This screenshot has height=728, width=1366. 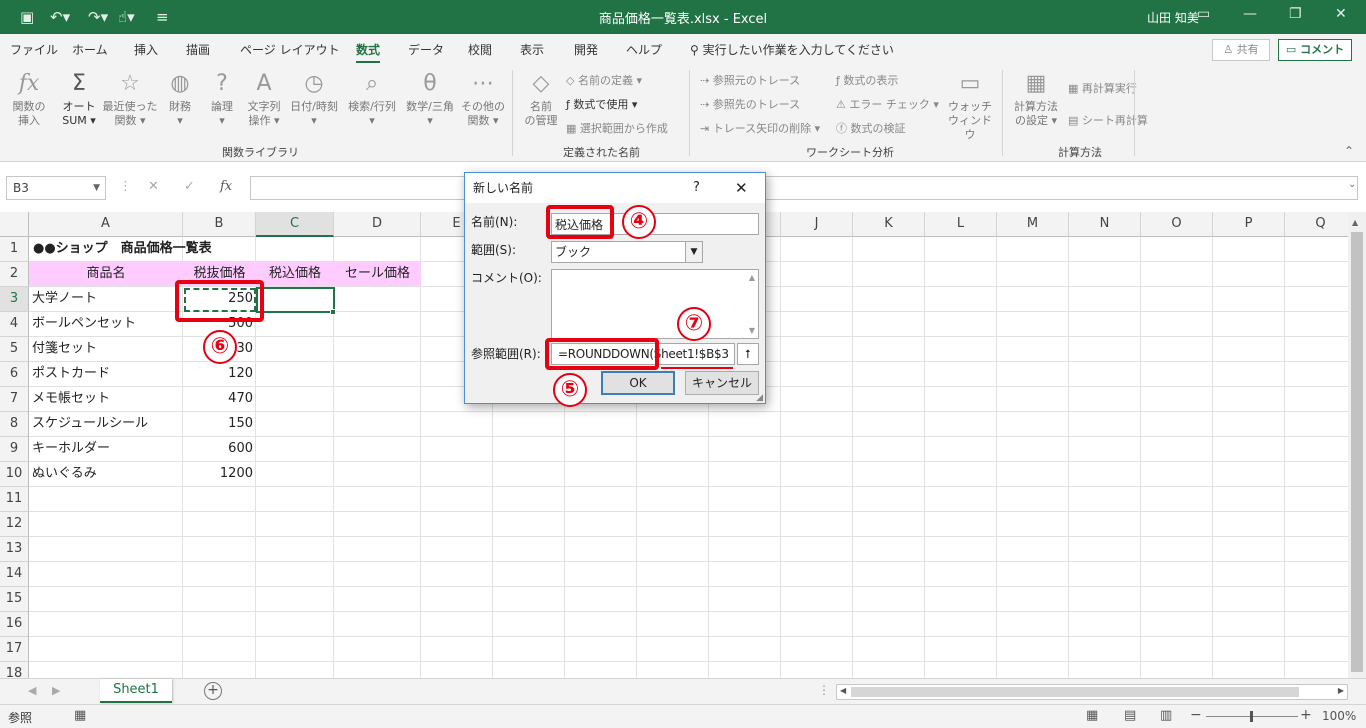 I want to click on product-name-cell: 大学ノート, so click(x=64, y=299).